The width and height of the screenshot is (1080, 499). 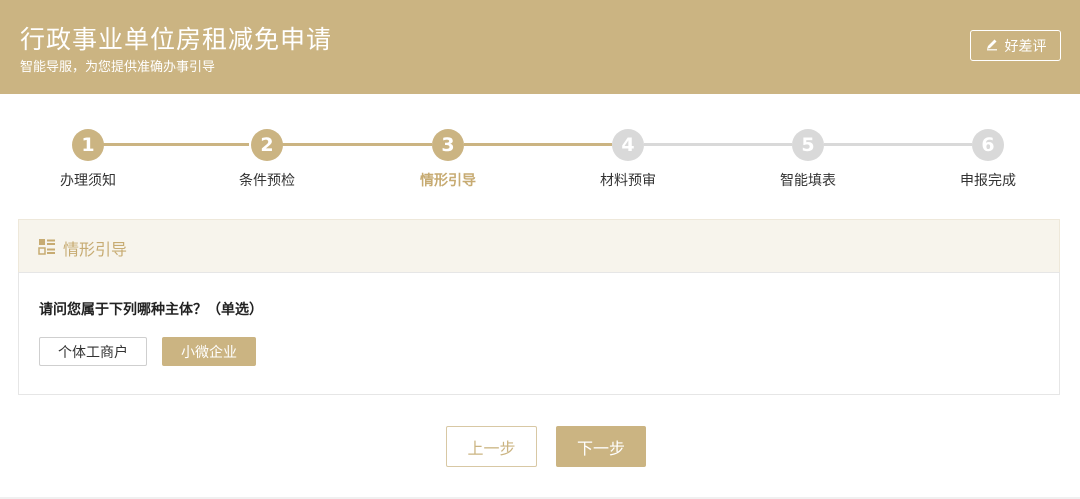 I want to click on pencil-icon, so click(x=992, y=46).